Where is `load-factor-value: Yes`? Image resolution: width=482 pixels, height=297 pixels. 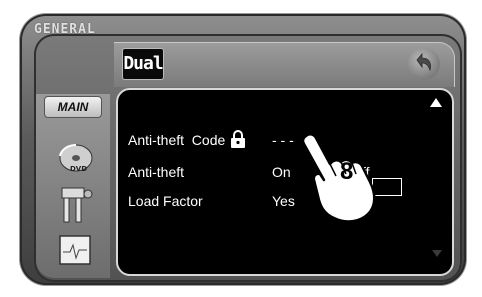 load-factor-value: Yes is located at coordinates (283, 201).